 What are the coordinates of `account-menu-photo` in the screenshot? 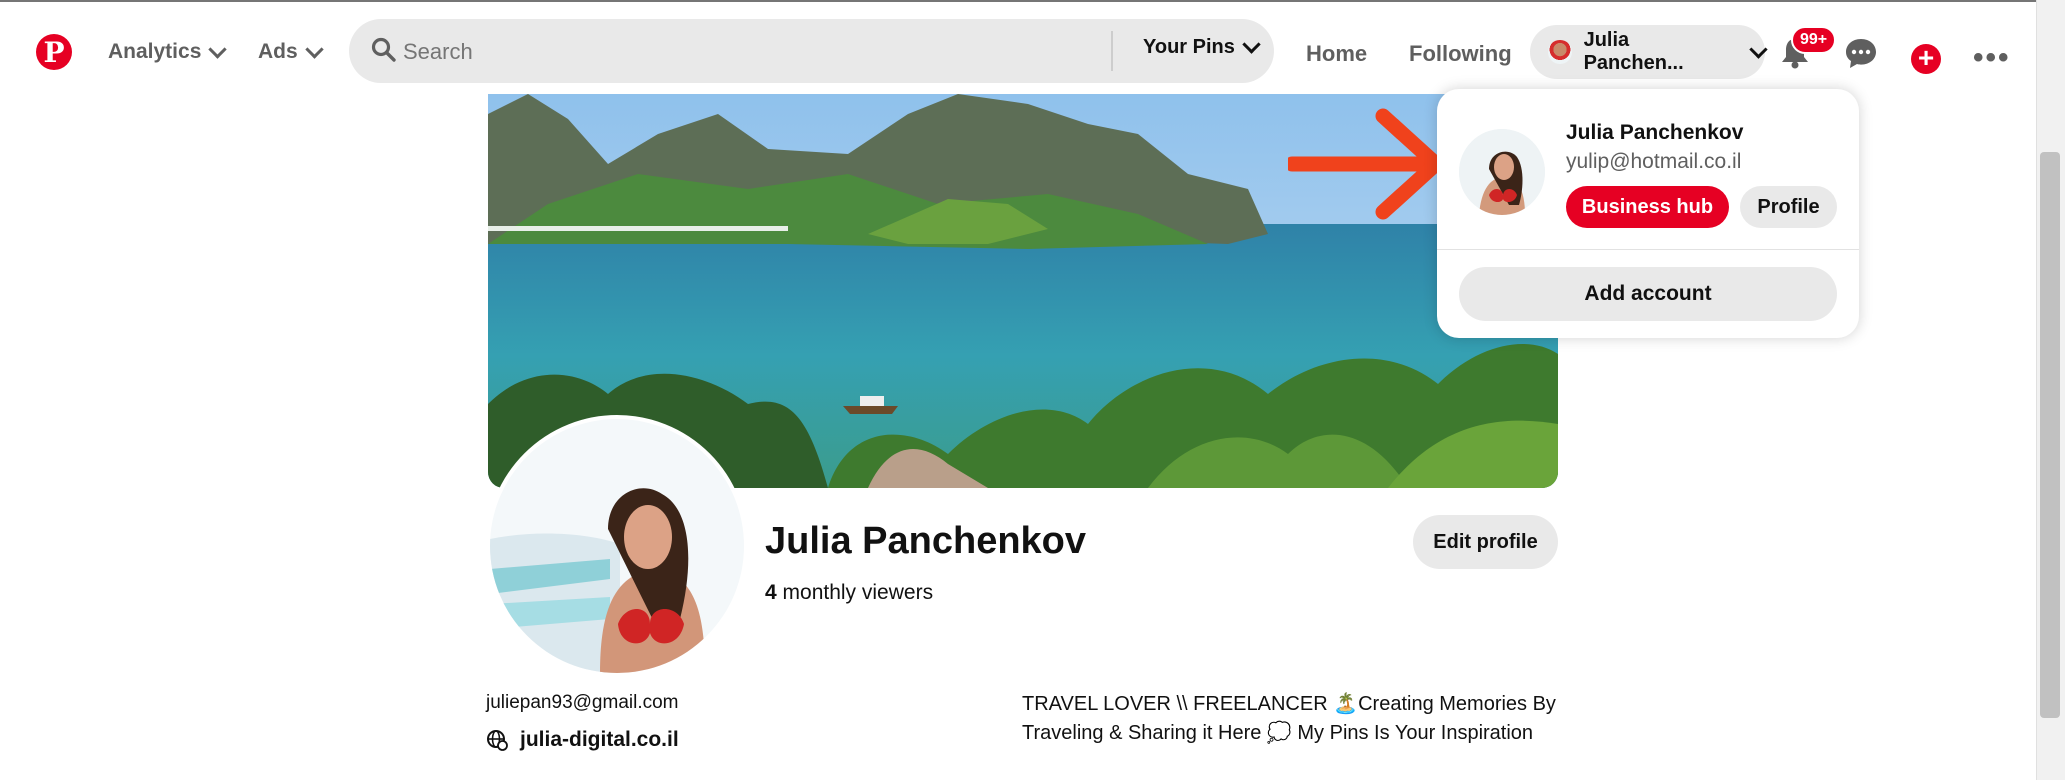 It's located at (1502, 172).